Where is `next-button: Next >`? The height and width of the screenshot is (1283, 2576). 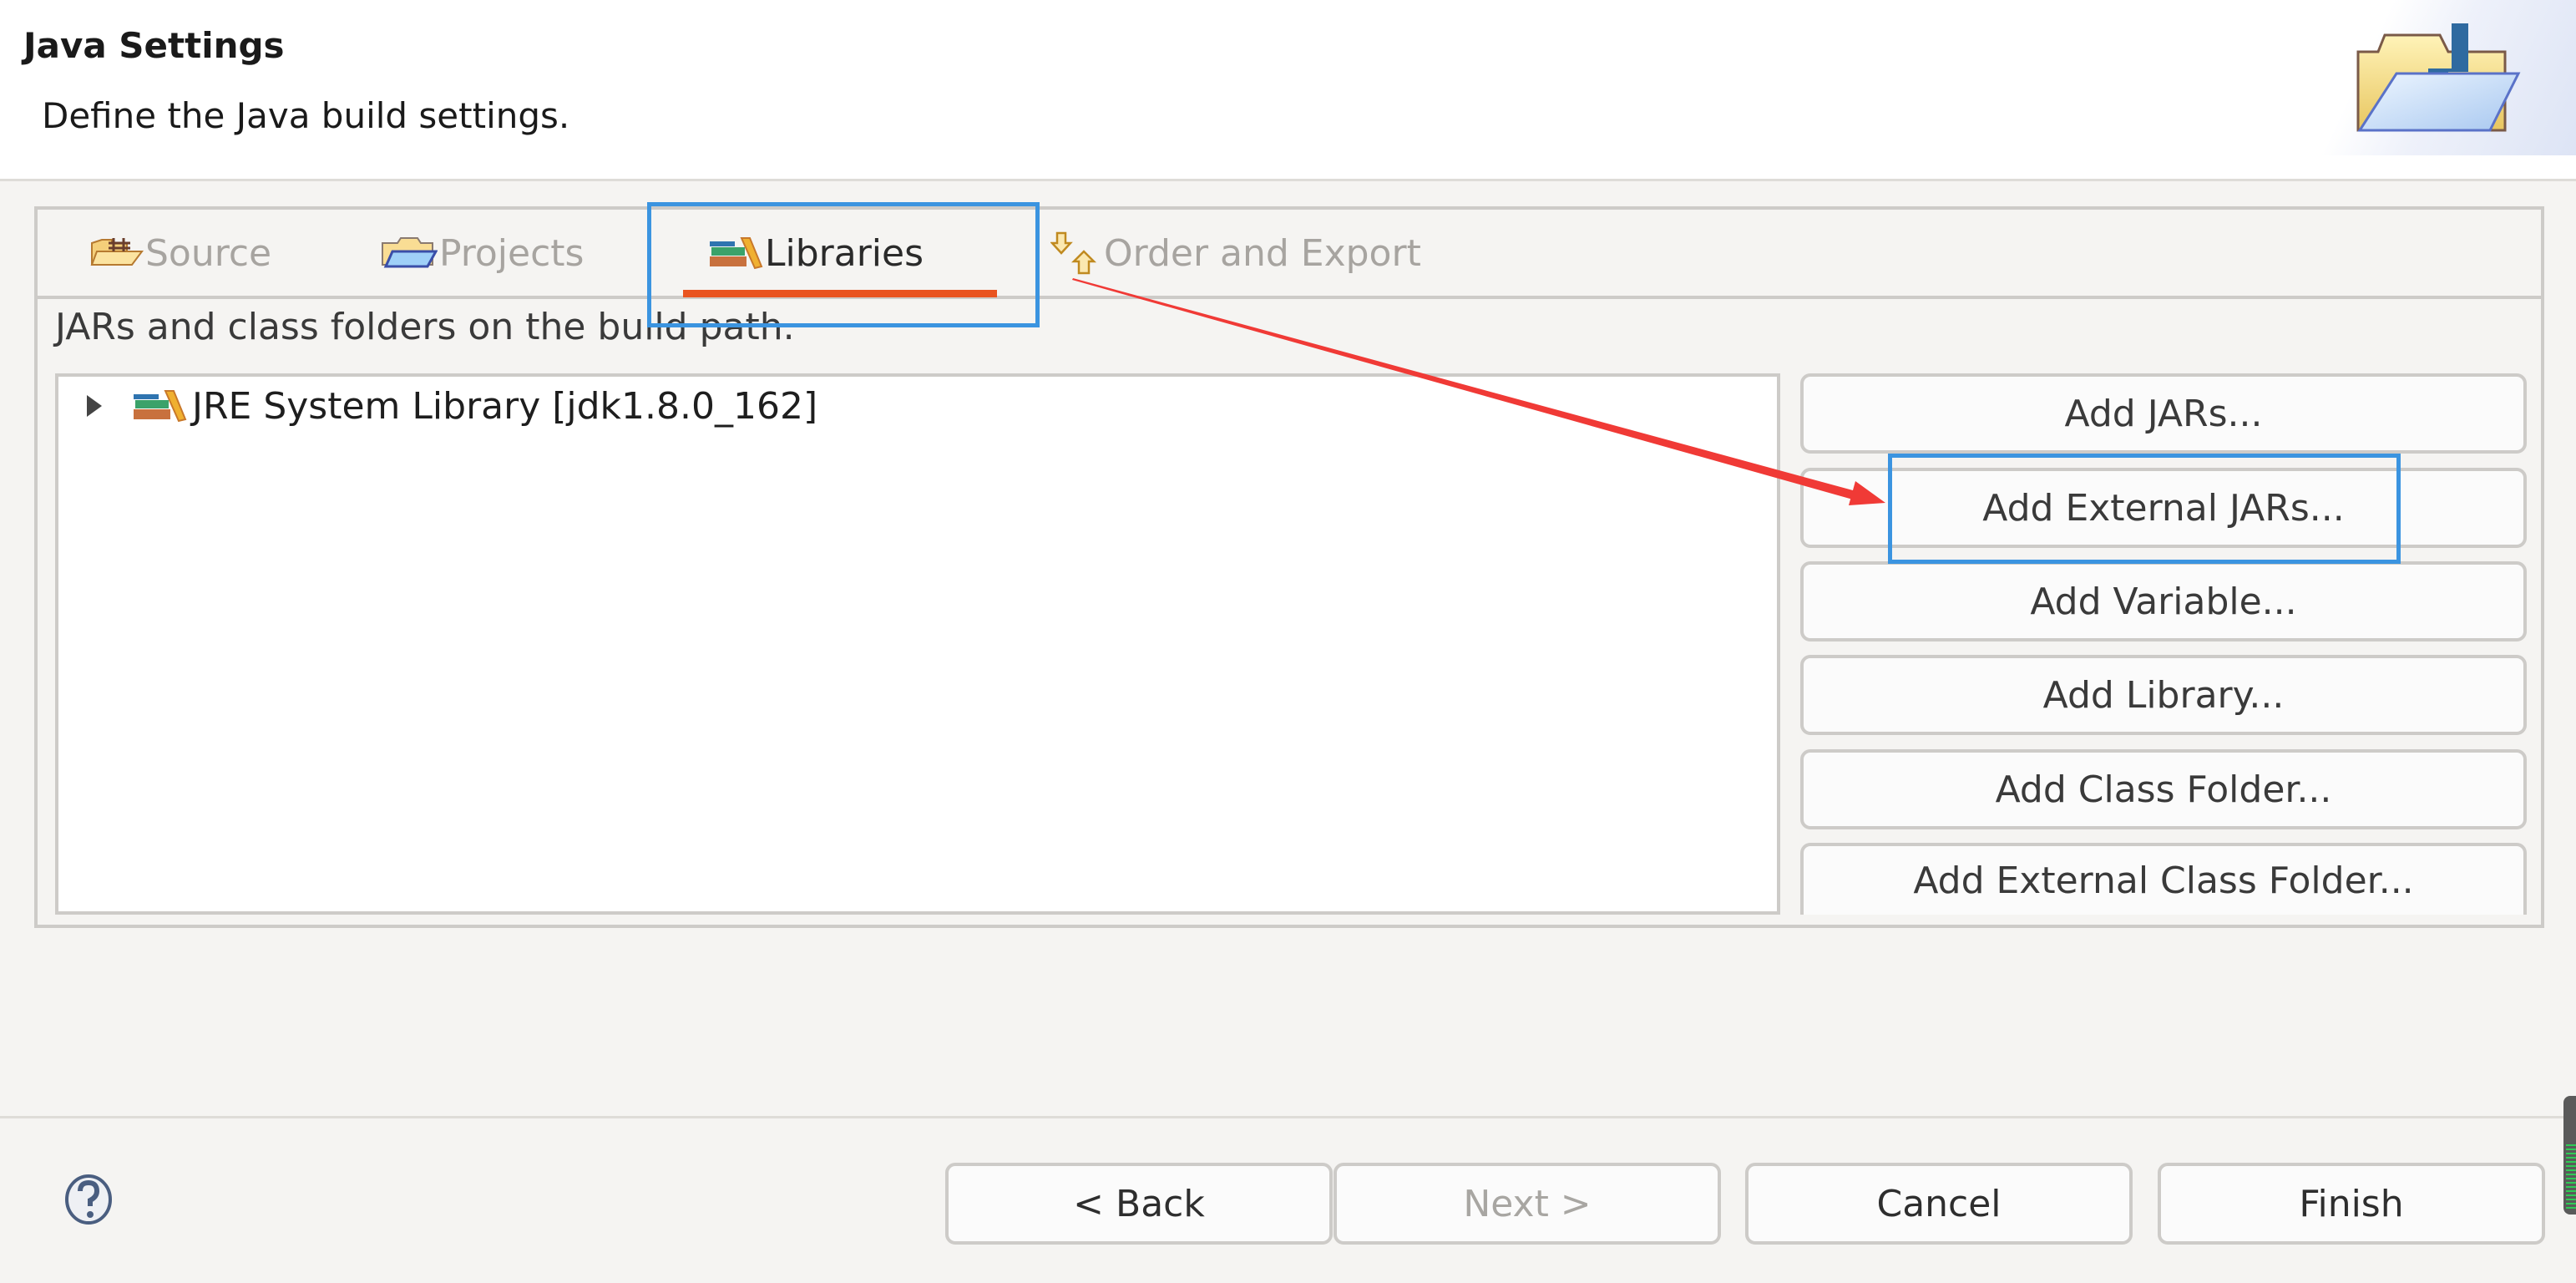 next-button: Next > is located at coordinates (1527, 1204).